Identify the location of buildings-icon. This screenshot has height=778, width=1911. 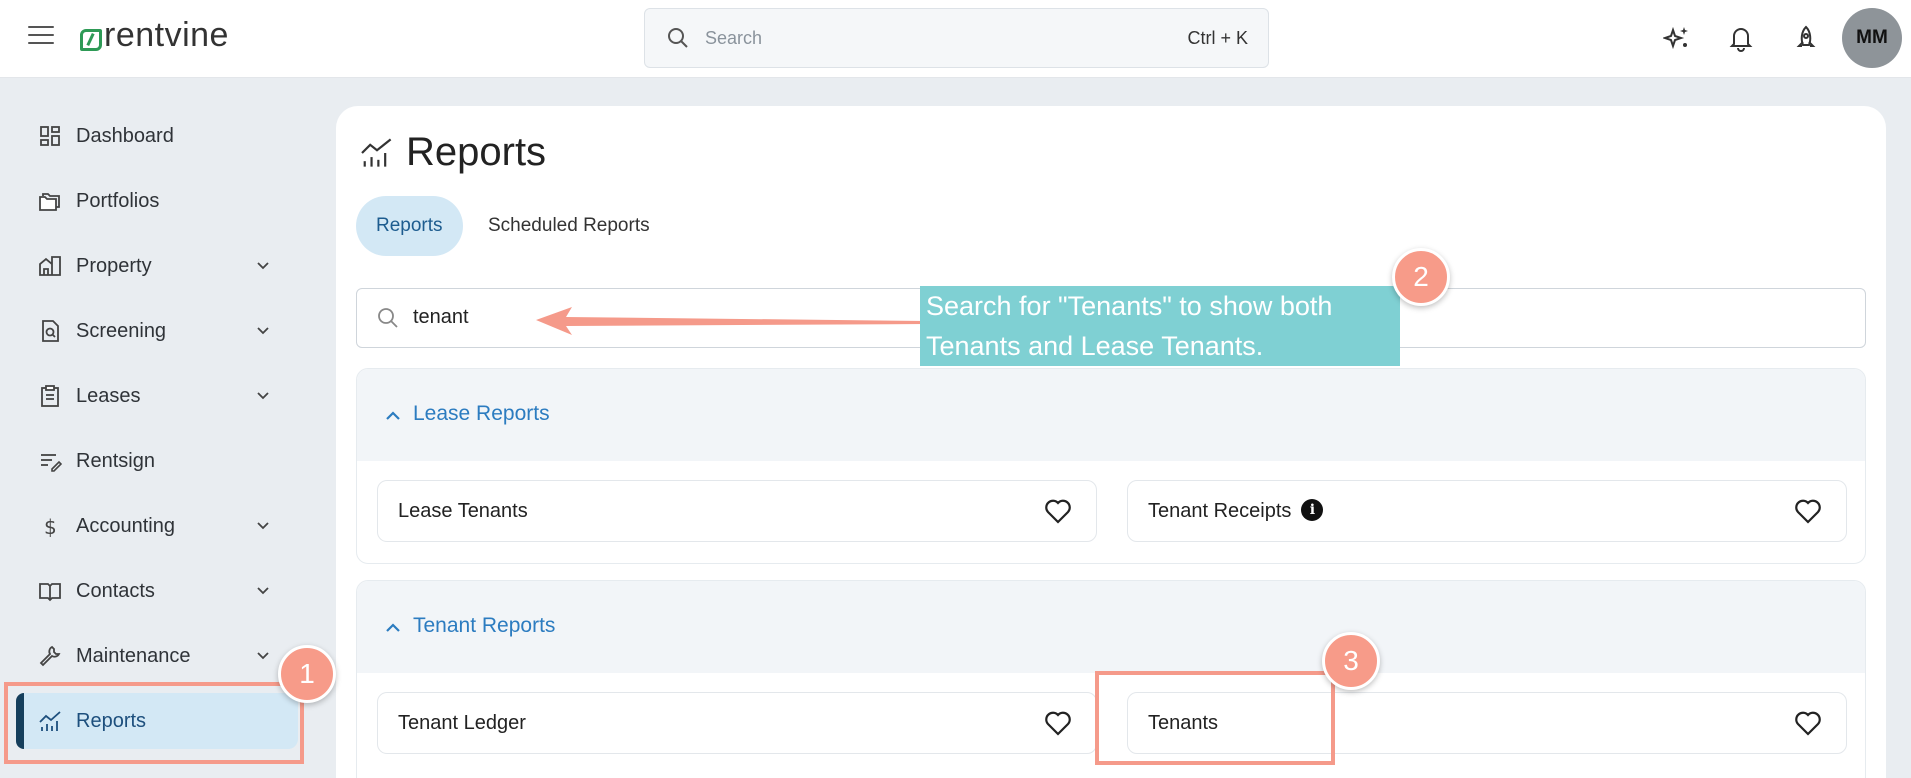
(50, 266).